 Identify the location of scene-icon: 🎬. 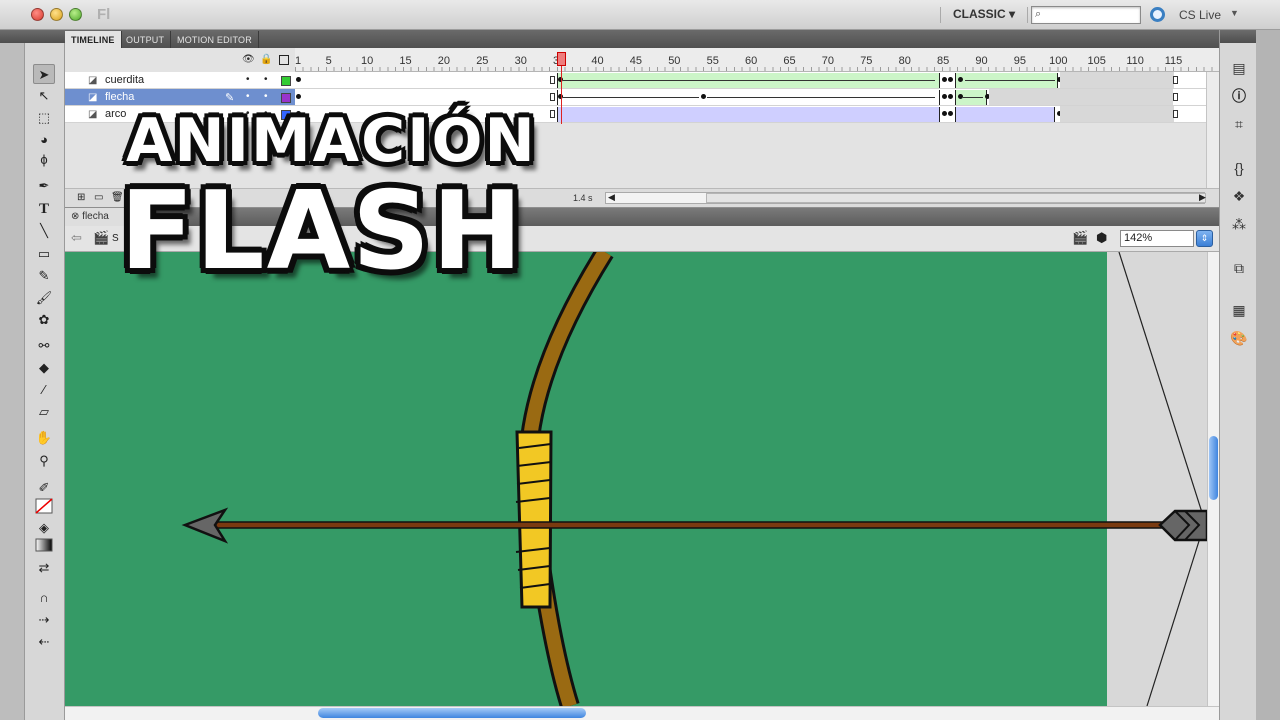
(101, 238).